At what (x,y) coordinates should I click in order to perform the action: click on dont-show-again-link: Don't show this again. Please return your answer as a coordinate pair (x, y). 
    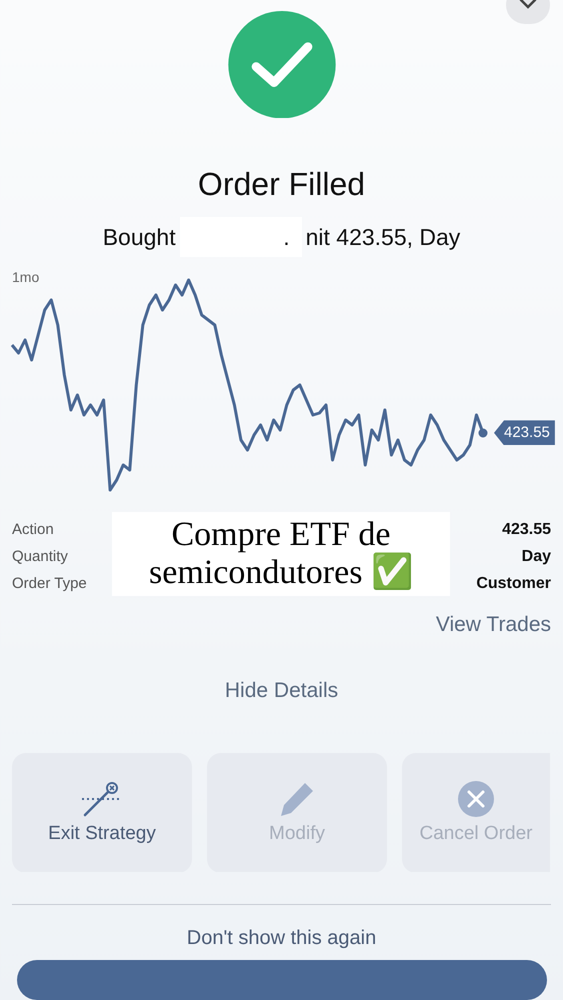
    Looking at the image, I should click on (281, 938).